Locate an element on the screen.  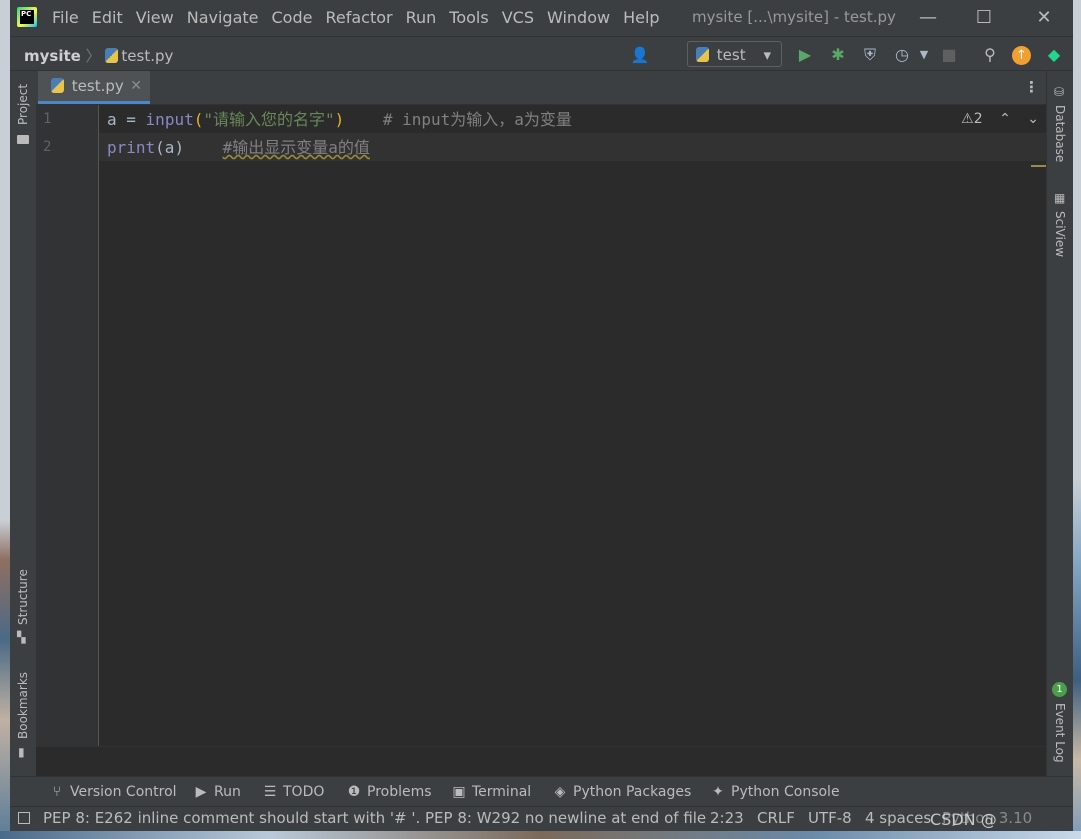
code-token: a is located at coordinates (112, 119).